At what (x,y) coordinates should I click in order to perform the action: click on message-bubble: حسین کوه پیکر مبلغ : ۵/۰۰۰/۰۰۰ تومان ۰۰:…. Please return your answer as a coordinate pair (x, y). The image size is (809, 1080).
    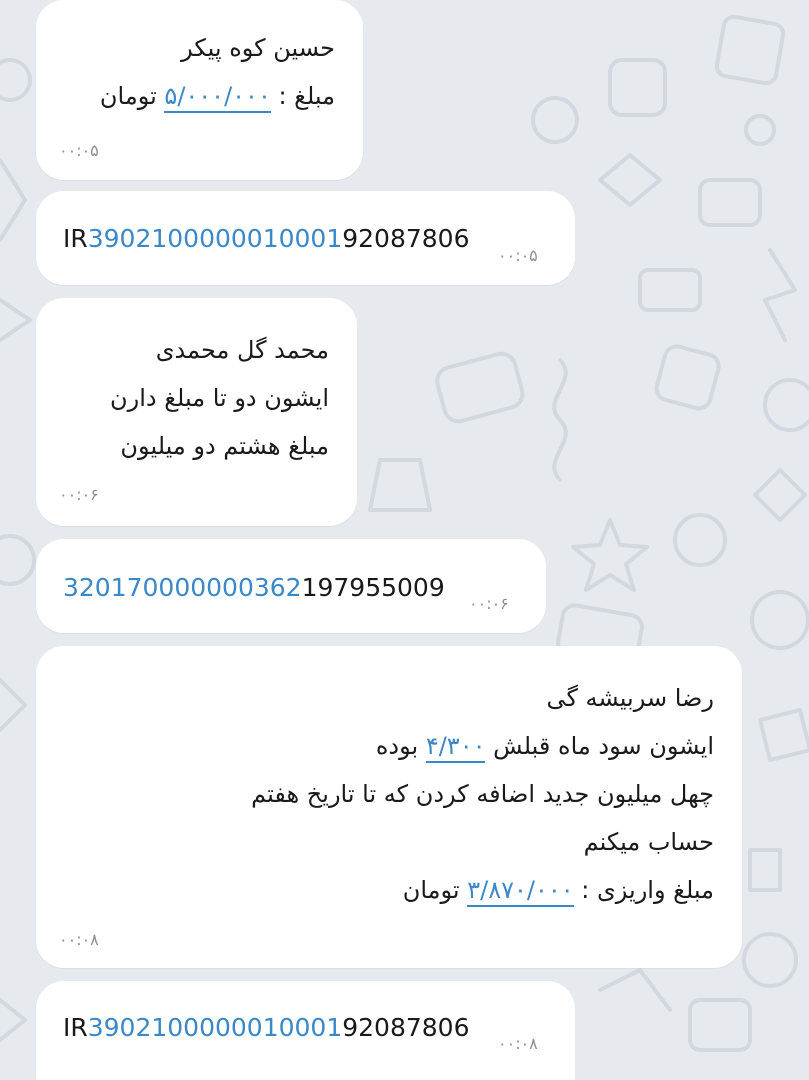
    Looking at the image, I should click on (199, 90).